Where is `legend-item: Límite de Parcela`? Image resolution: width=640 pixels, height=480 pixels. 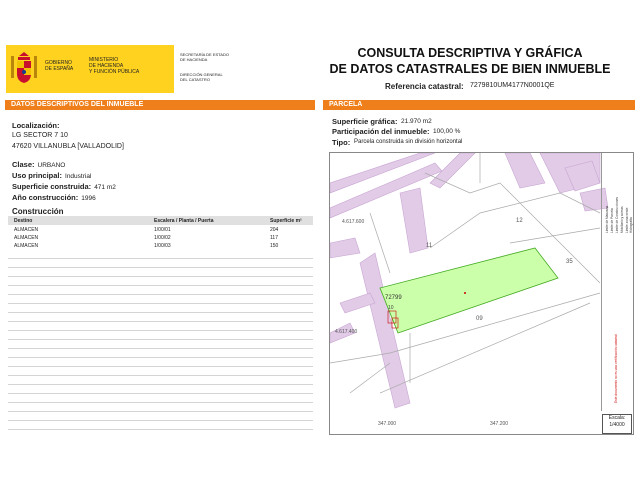
legend-item: Límite de Parcela is located at coordinates (612, 220).